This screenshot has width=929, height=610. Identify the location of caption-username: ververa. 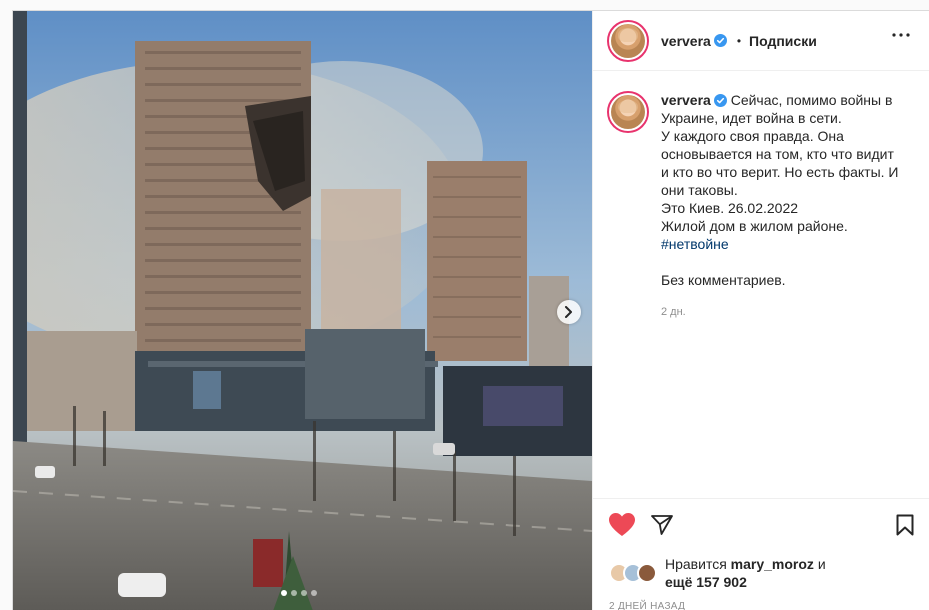
(686, 100).